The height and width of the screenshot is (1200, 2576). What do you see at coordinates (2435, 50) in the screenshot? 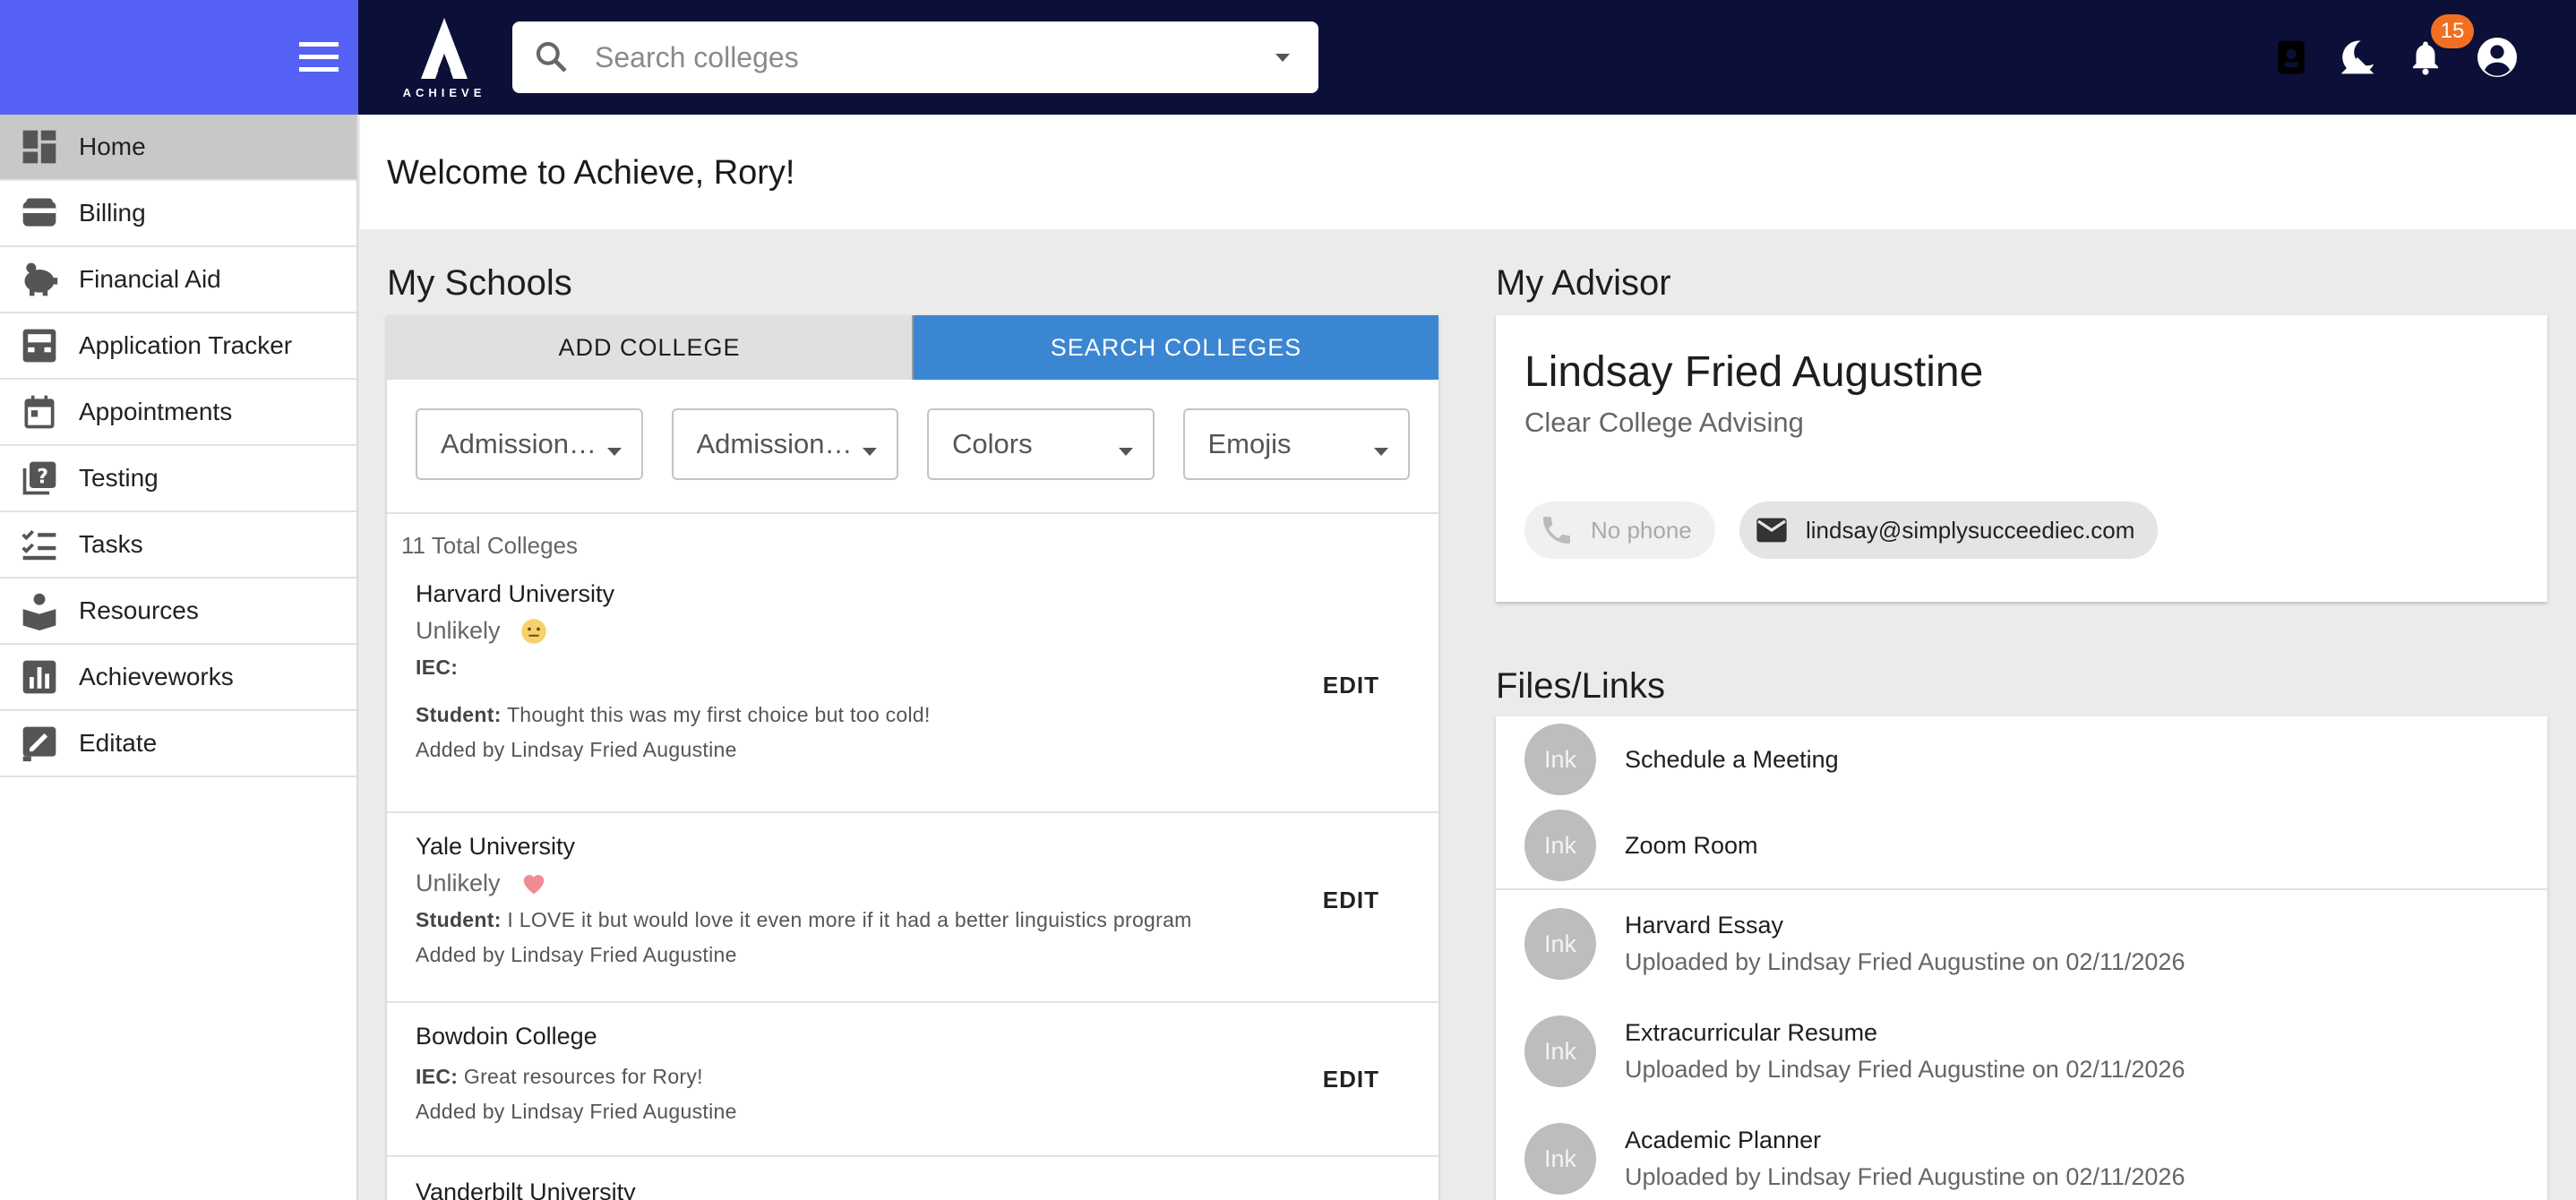
I see `notifications-icon: 15` at bounding box center [2435, 50].